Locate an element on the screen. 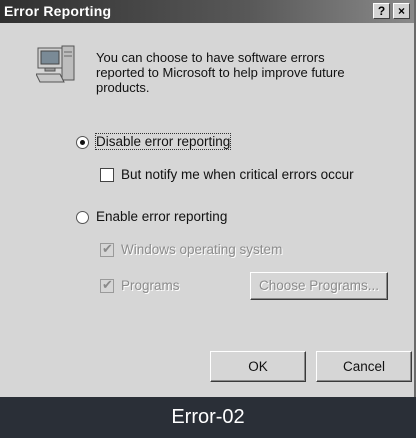 Image resolution: width=416 pixels, height=438 pixels. windows-os-checkbox: ✔ is located at coordinates (107, 249).